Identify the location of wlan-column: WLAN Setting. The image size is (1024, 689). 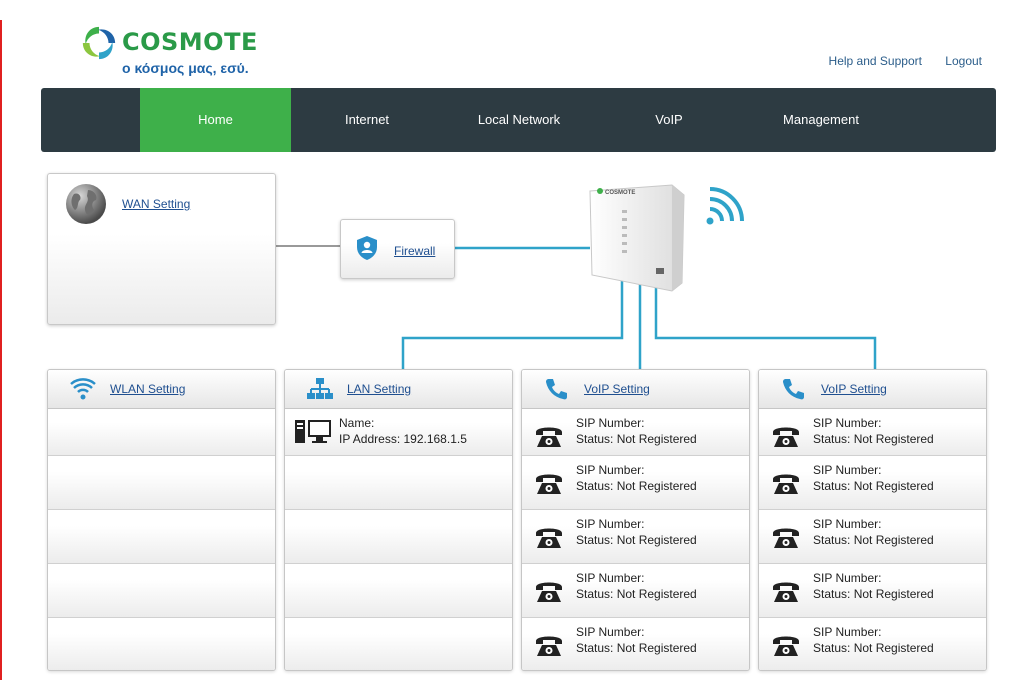
(161, 520).